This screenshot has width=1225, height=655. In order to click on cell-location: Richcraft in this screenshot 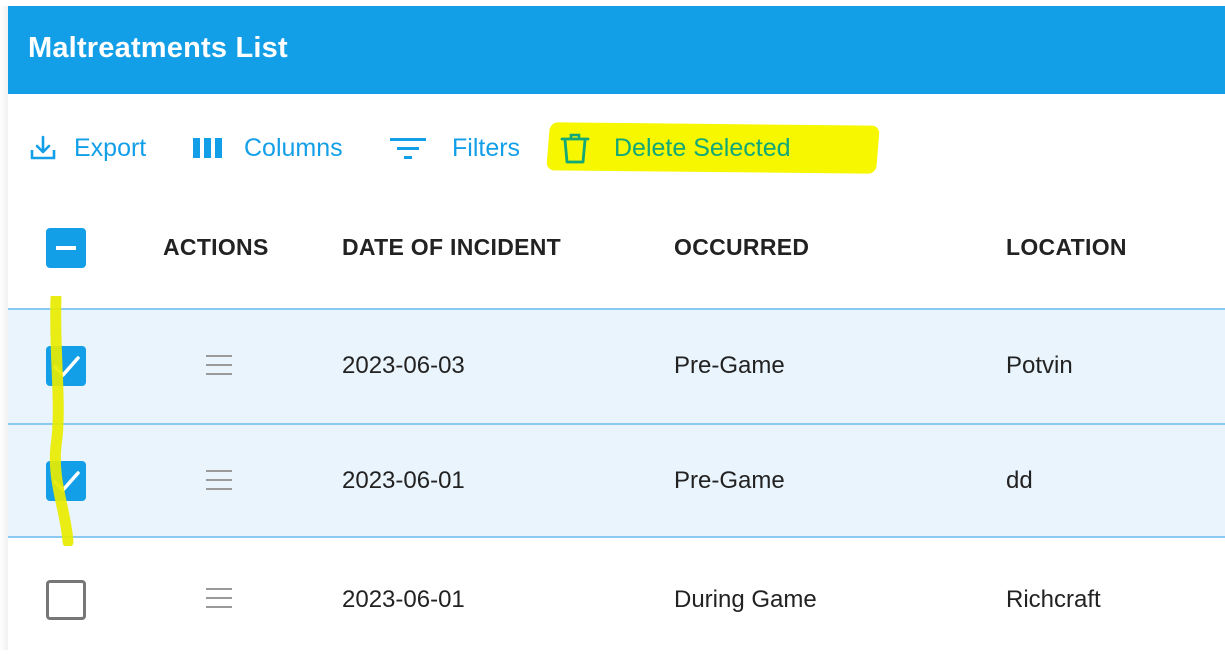, I will do `click(1053, 599)`.